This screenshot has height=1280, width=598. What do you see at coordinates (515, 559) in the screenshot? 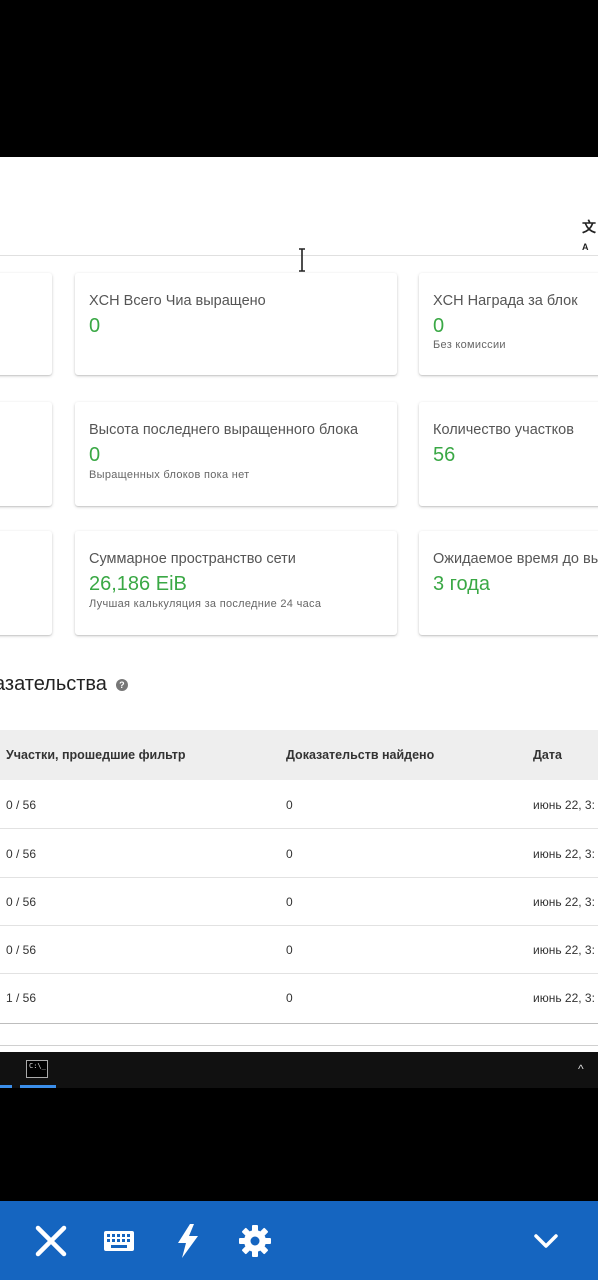
I see `card-label: Ожидаемое время до вы` at bounding box center [515, 559].